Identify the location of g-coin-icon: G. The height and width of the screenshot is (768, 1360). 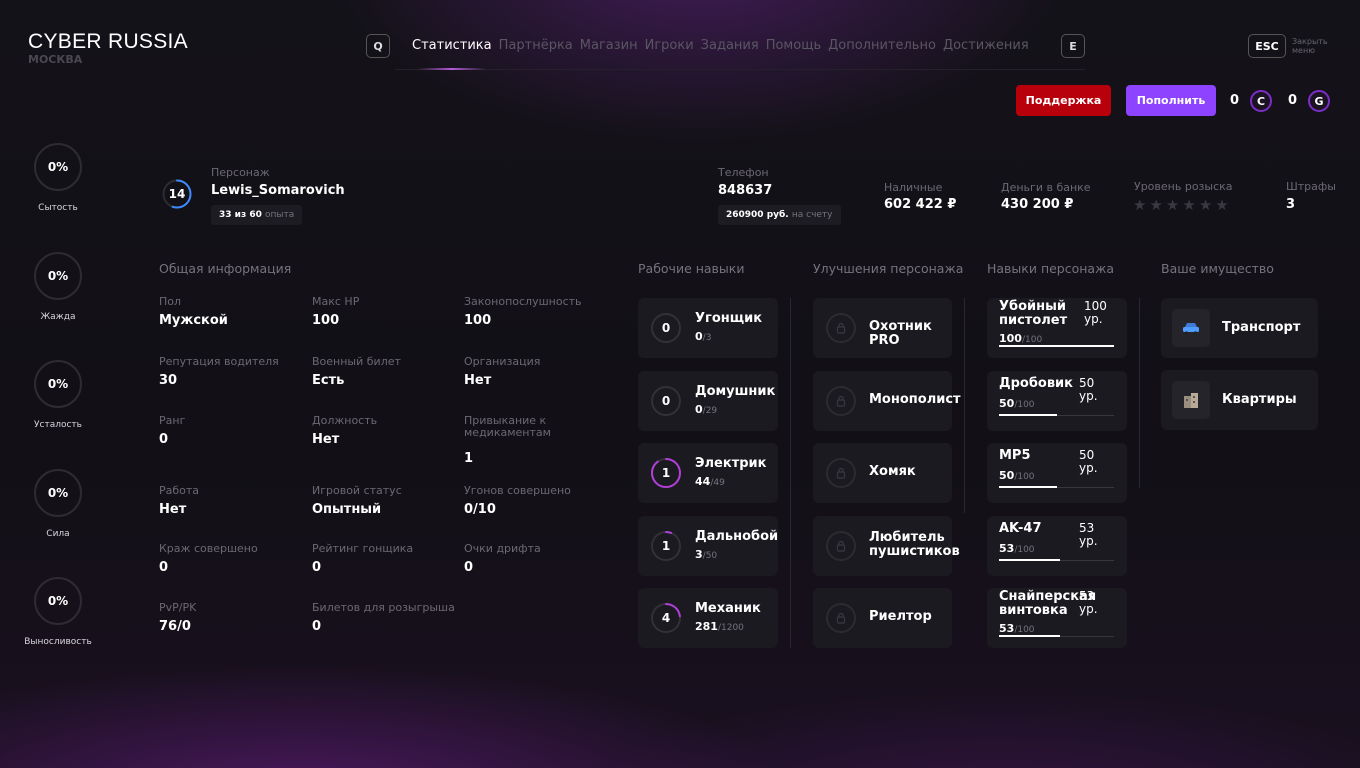
(1319, 101).